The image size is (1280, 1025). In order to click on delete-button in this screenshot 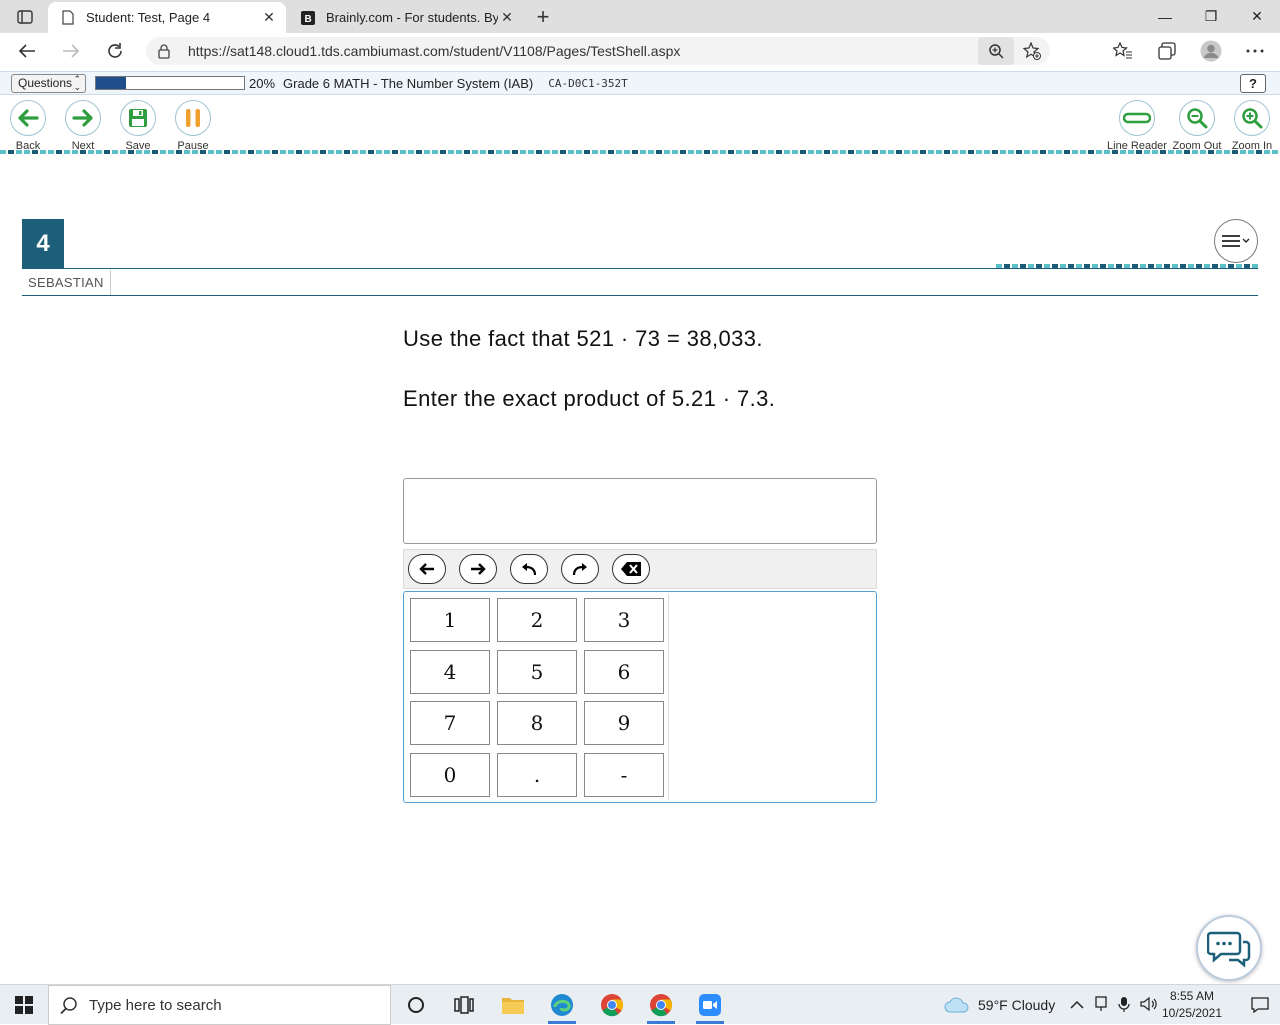, I will do `click(631, 569)`.